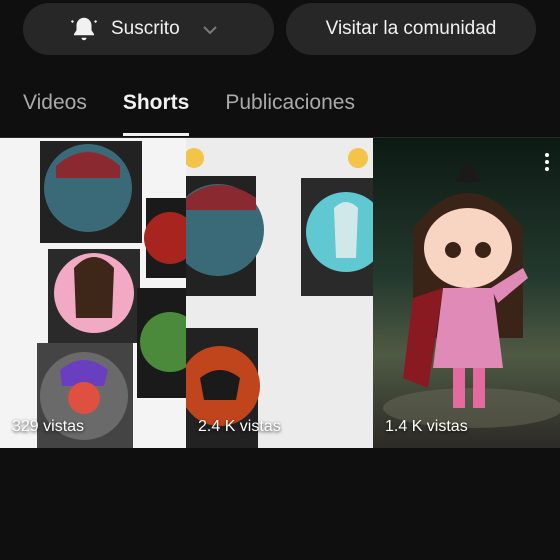 This screenshot has height=560, width=560. Describe the element at coordinates (84, 29) in the screenshot. I see `bell-icon` at that location.